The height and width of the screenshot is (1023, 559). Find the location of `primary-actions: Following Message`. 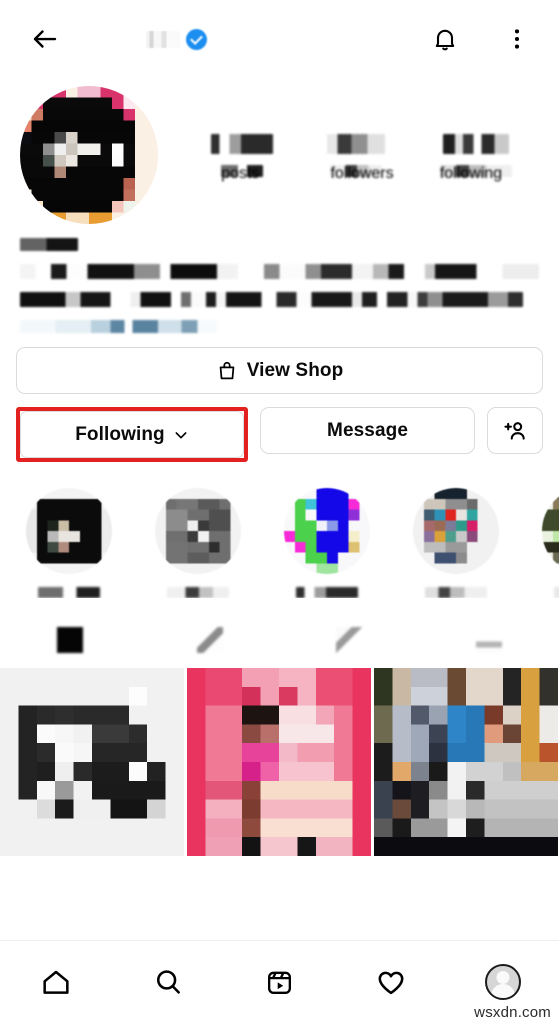

primary-actions: Following Message is located at coordinates (279, 434).